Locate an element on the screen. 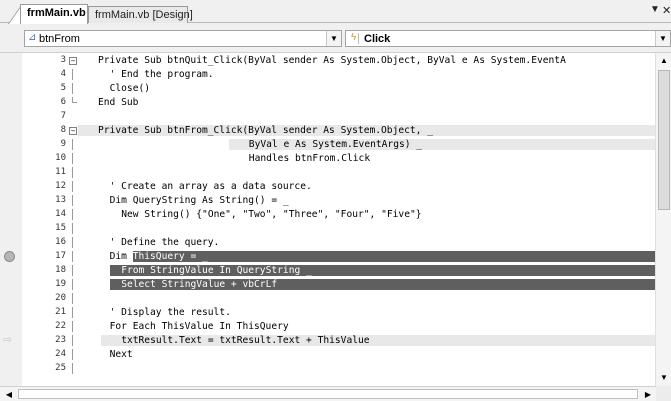 The image size is (671, 401). object-combo-value: btnFrom is located at coordinates (59, 39).